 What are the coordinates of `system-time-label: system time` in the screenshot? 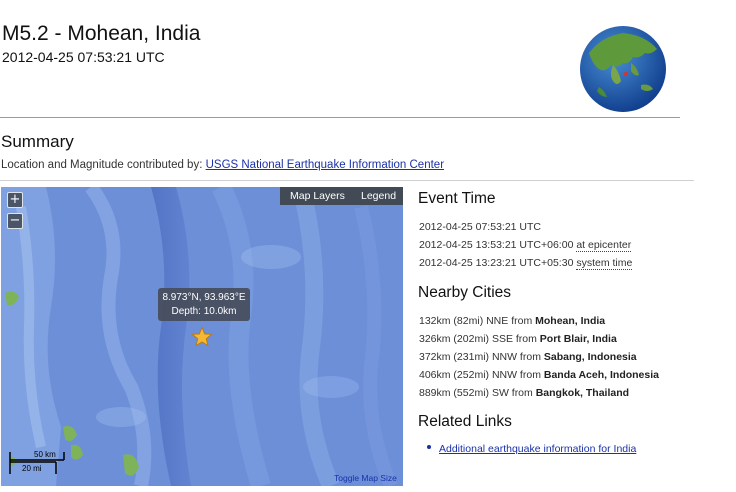 It's located at (604, 263).